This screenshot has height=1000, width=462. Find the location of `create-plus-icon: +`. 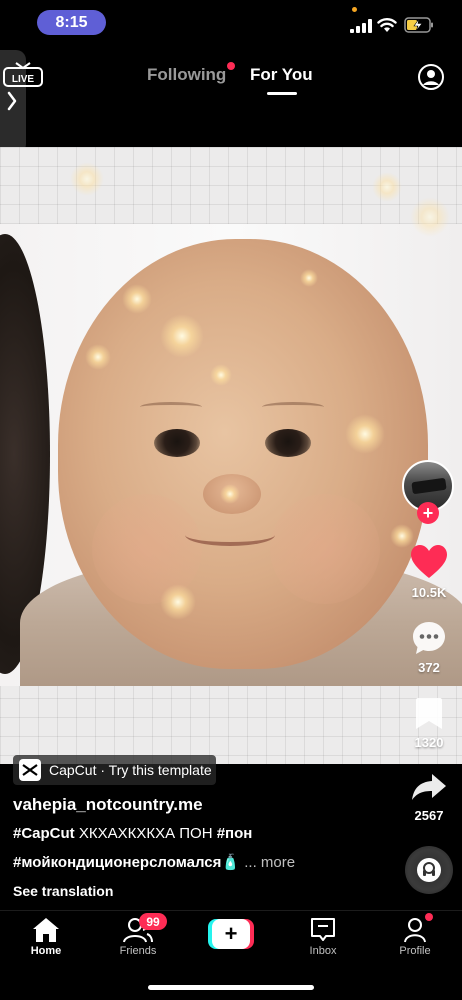

create-plus-icon: + is located at coordinates (231, 934).